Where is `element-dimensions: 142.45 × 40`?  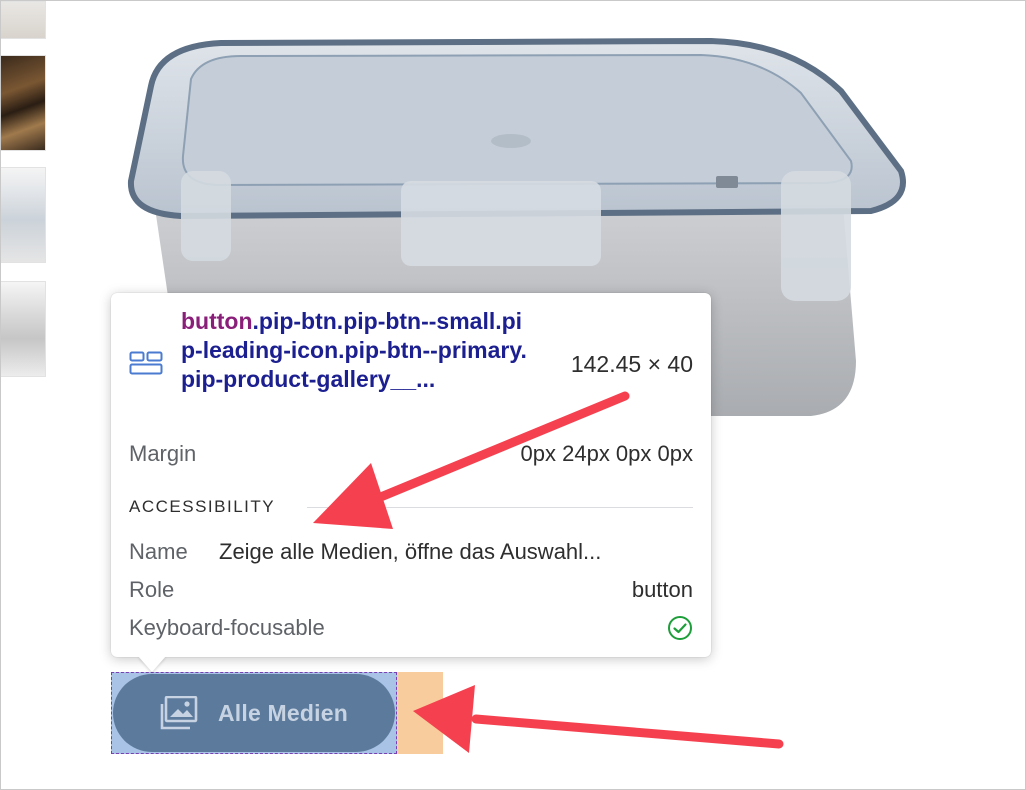
element-dimensions: 142.45 × 40 is located at coordinates (631, 364).